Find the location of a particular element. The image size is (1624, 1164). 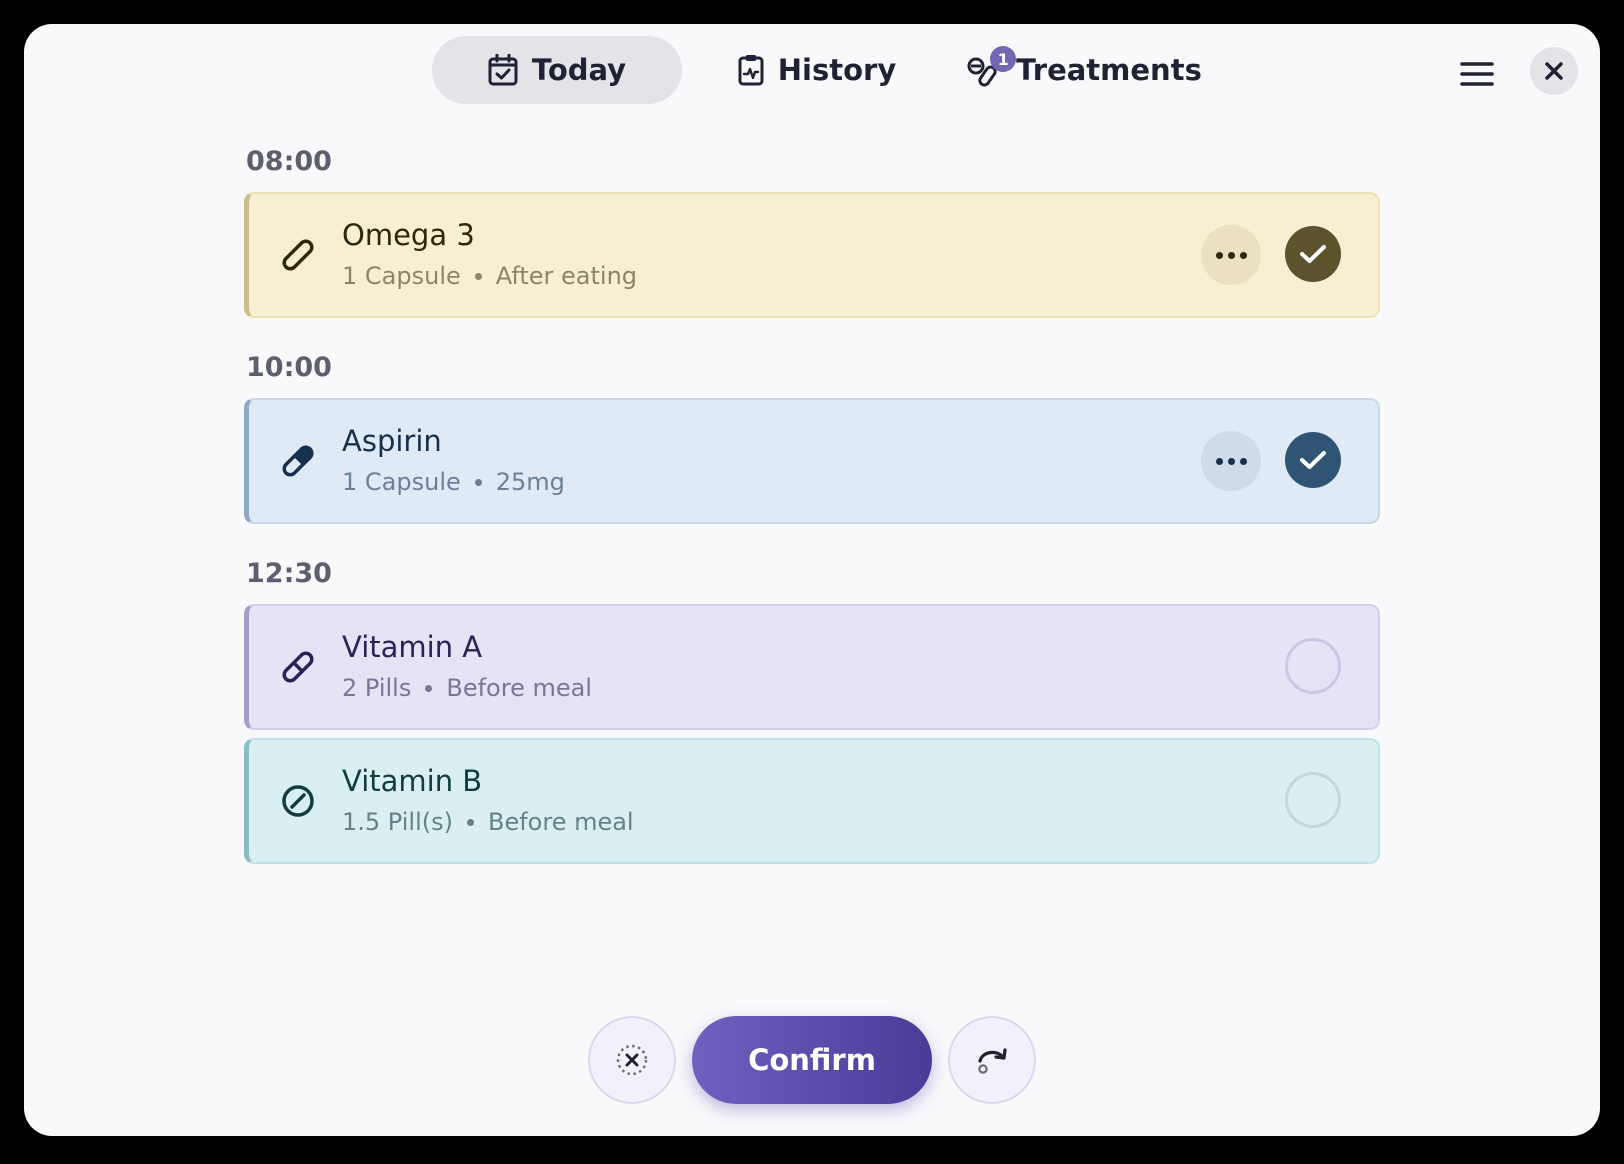

tab-bar: Today History 1 Treatments is located at coordinates (812, 70).